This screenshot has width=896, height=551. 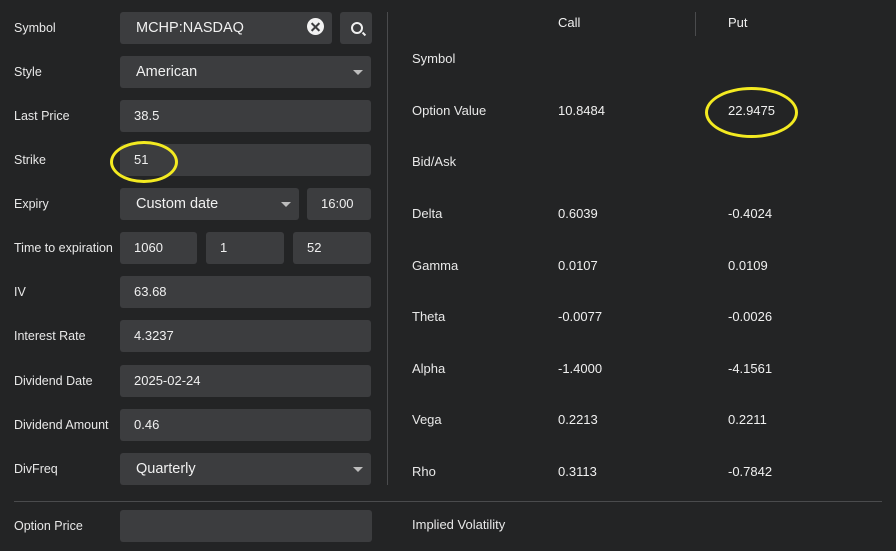 What do you see at coordinates (424, 471) in the screenshot?
I see `result-label-rho: Rho` at bounding box center [424, 471].